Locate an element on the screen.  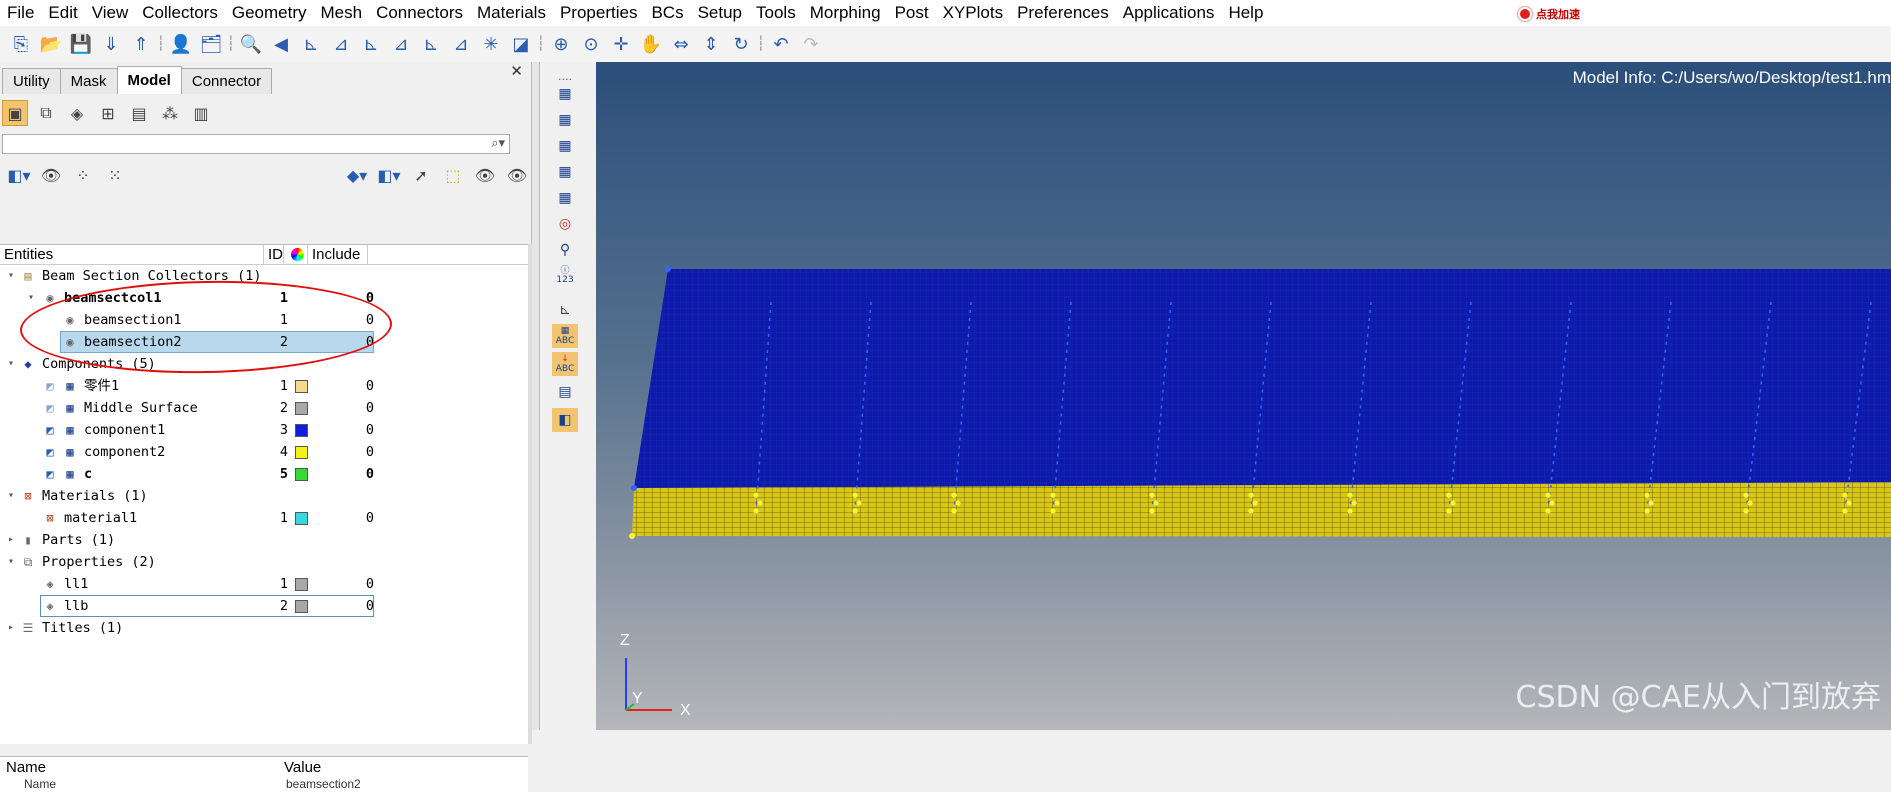
view-xy-icon: ⊾ is located at coordinates (311, 44).